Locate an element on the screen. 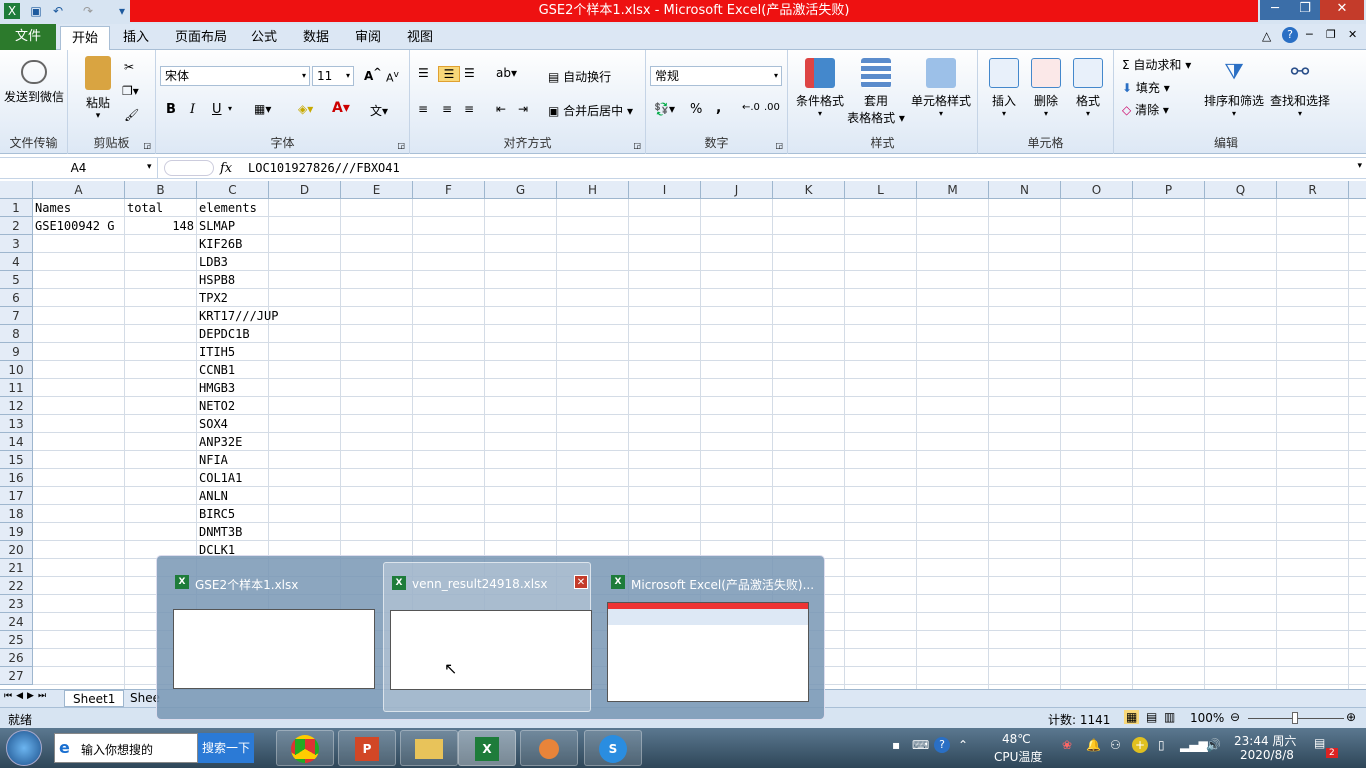 The height and width of the screenshot is (768, 1366). network-user-icon: ⚇ is located at coordinates (1115, 745).